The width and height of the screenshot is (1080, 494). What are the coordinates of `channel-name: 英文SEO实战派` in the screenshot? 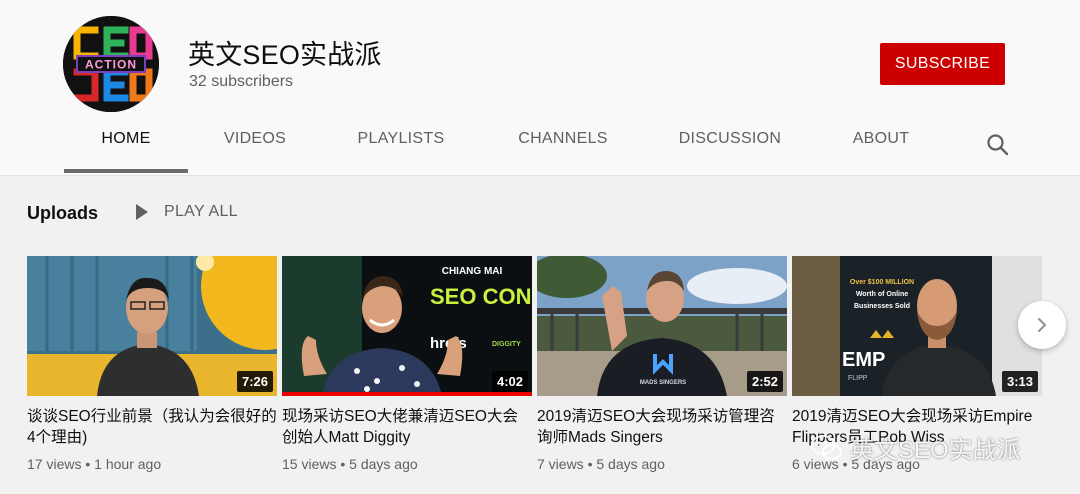 It's located at (285, 55).